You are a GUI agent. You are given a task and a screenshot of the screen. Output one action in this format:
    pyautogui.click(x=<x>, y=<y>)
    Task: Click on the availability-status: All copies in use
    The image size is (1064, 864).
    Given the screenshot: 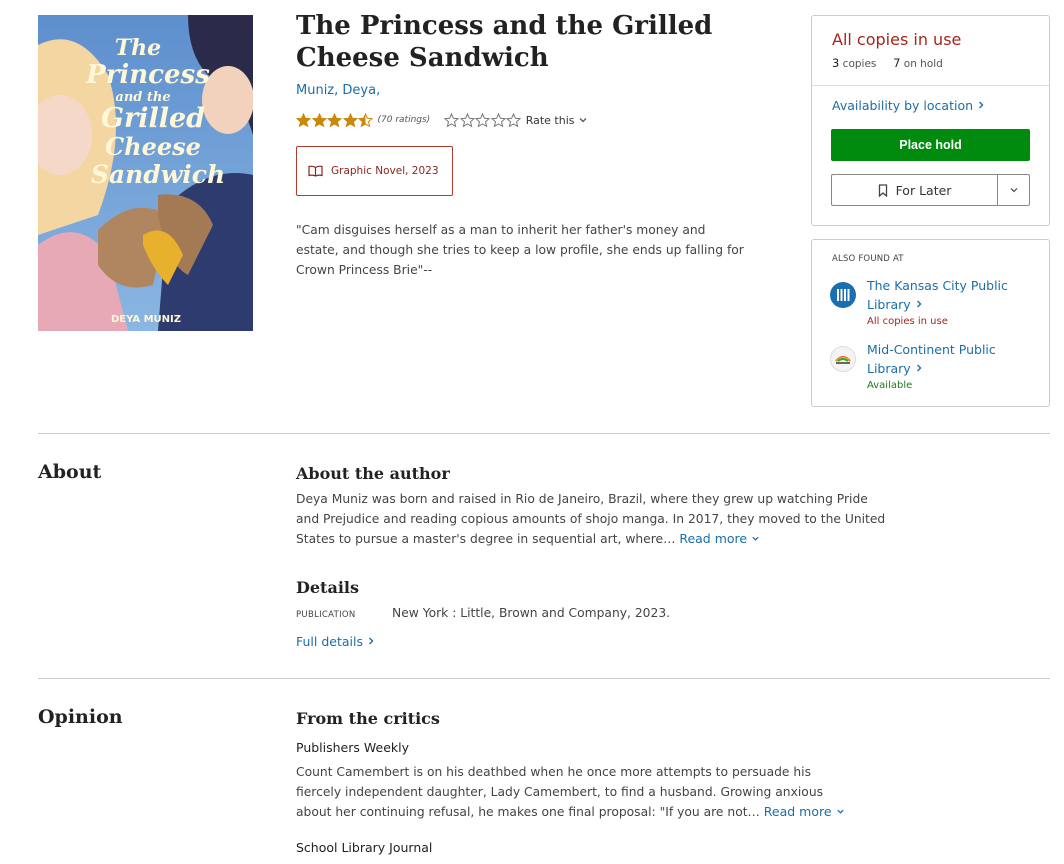 What is the action you would take?
    pyautogui.click(x=897, y=39)
    